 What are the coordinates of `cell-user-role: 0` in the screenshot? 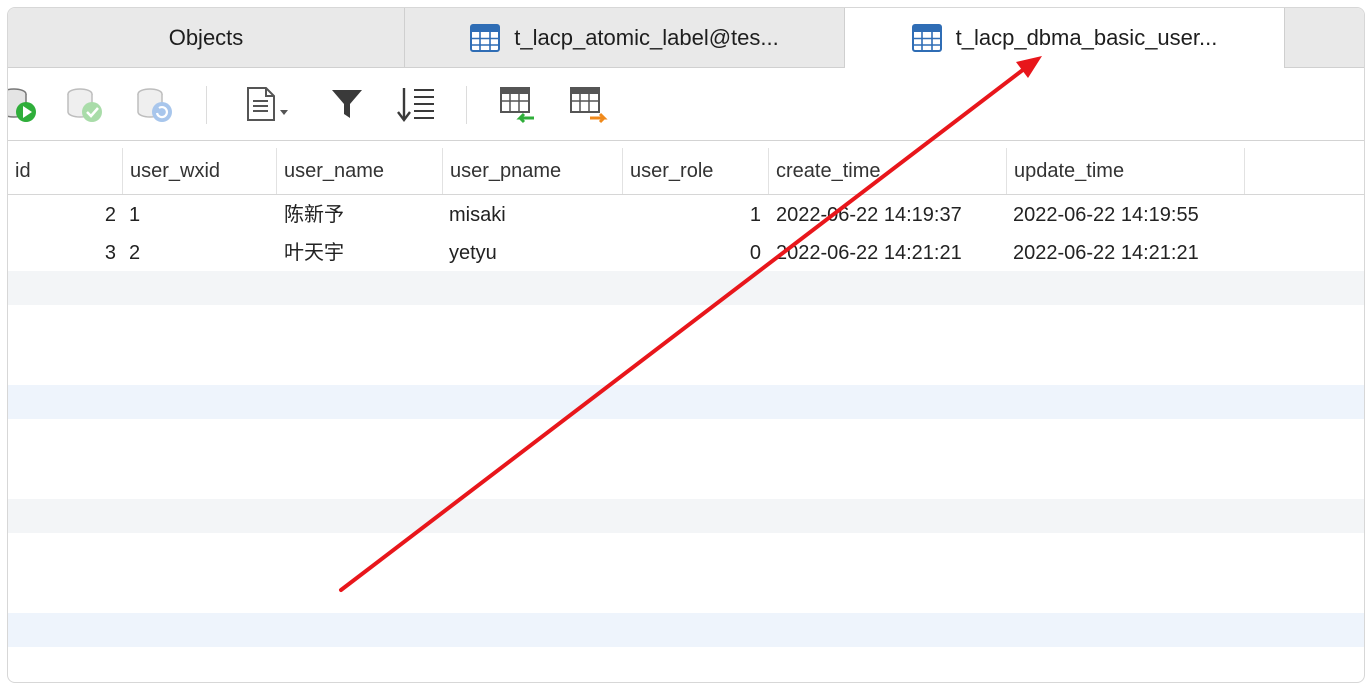 It's located at (692, 253).